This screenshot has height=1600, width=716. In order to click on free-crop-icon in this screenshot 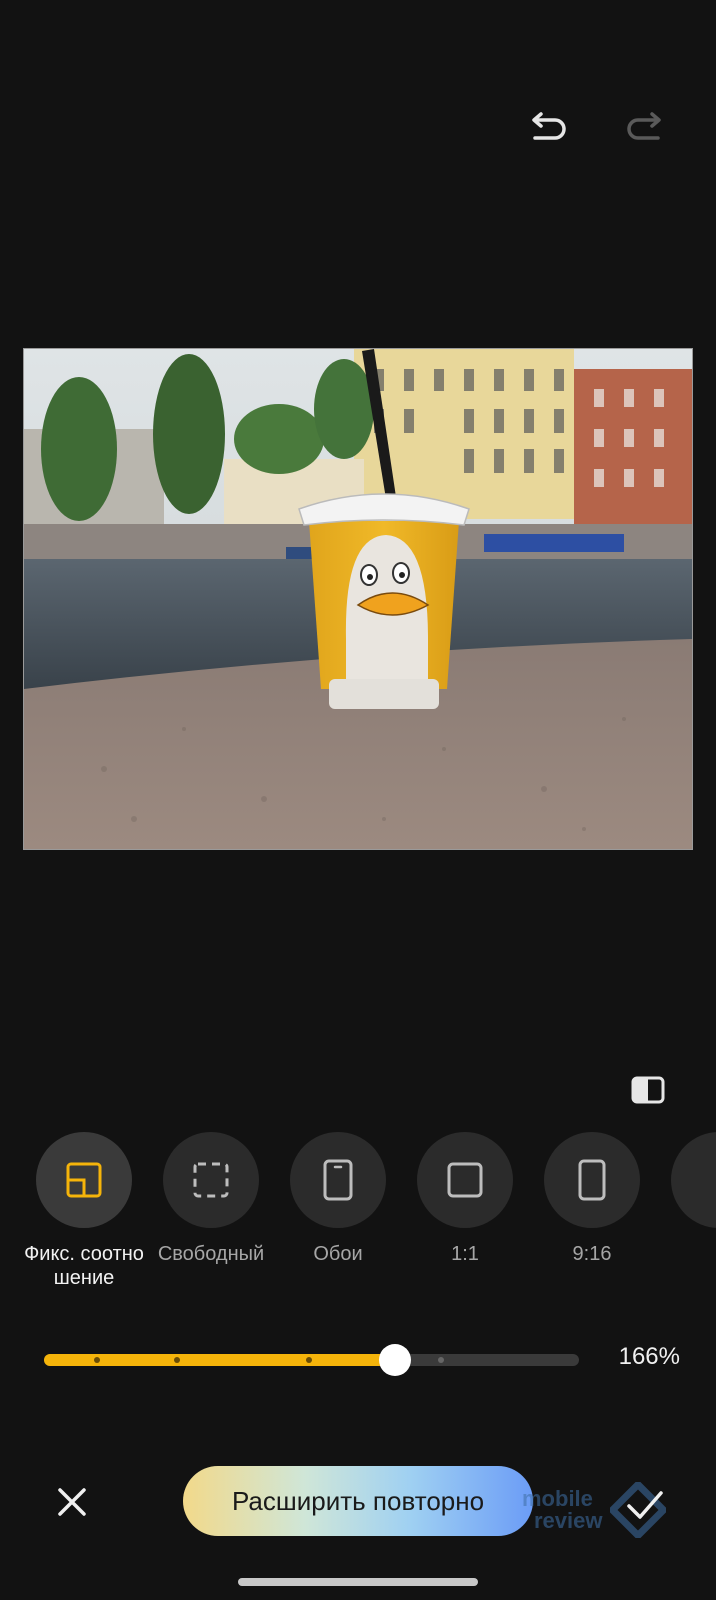, I will do `click(211, 1180)`.